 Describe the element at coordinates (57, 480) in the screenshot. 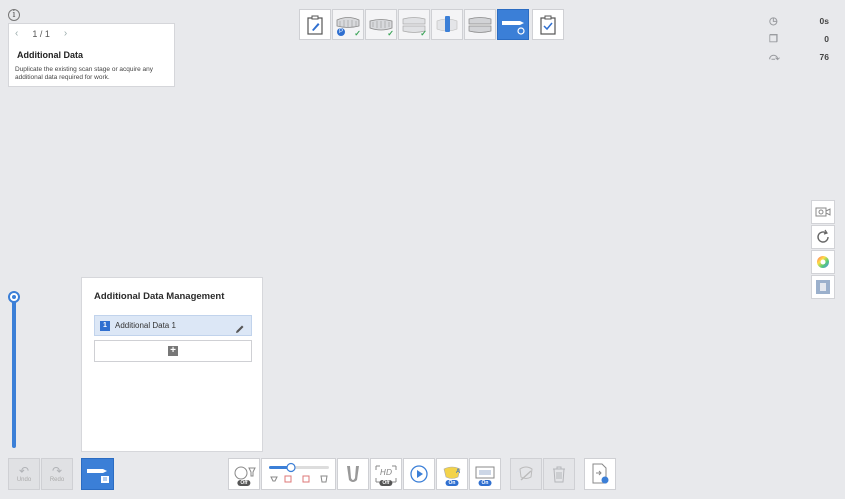

I see `redo-label: Redo` at that location.